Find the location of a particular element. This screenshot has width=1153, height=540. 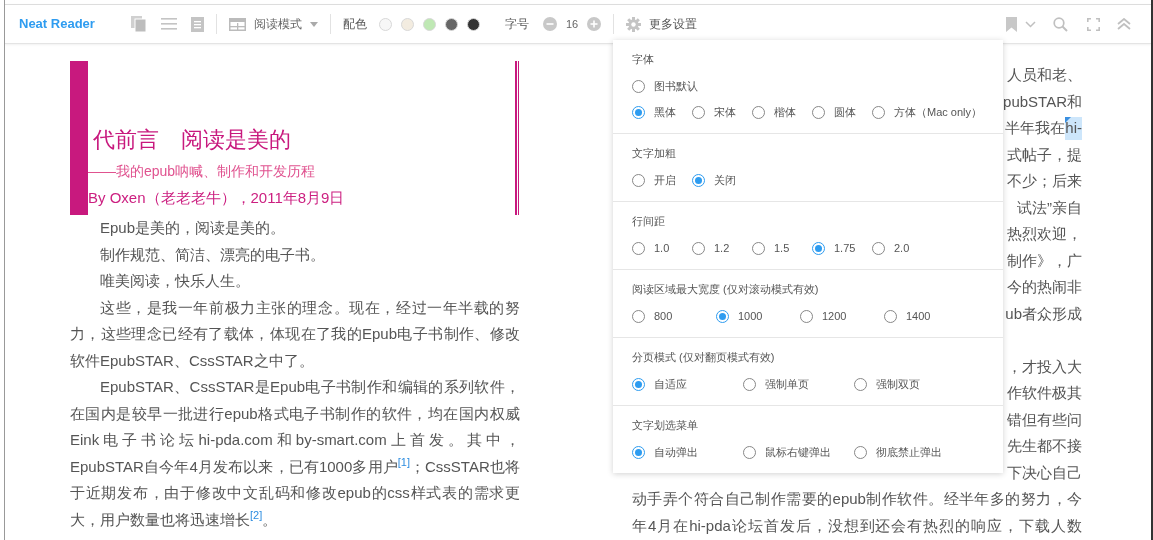

section-title: 字体 is located at coordinates (643, 59).